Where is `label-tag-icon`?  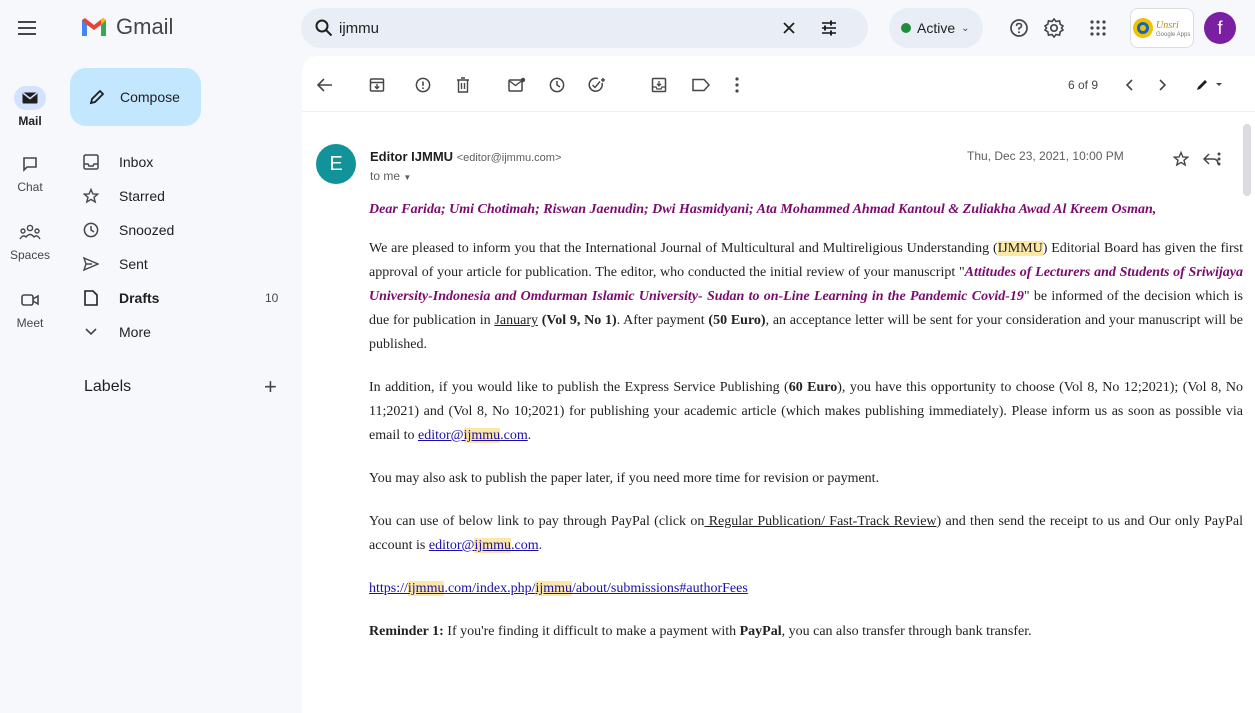 label-tag-icon is located at coordinates (701, 85).